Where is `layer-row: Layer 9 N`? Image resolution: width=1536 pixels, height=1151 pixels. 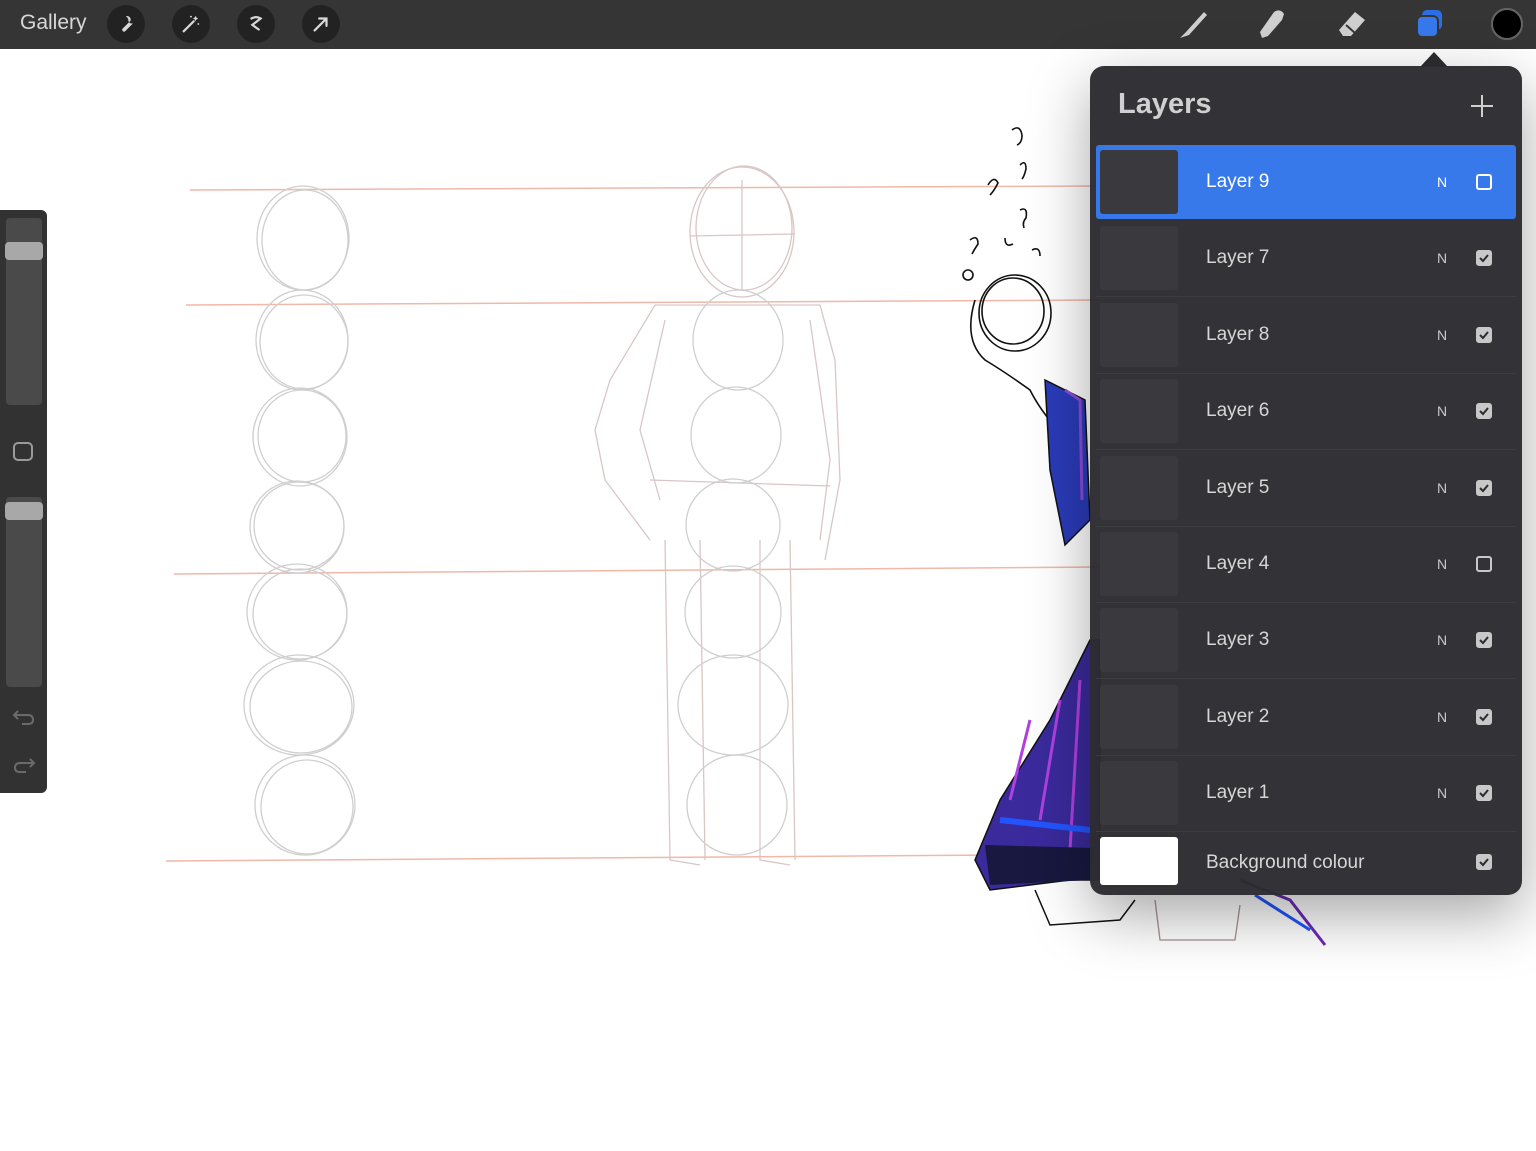
layer-row: Layer 9 N is located at coordinates (1306, 182).